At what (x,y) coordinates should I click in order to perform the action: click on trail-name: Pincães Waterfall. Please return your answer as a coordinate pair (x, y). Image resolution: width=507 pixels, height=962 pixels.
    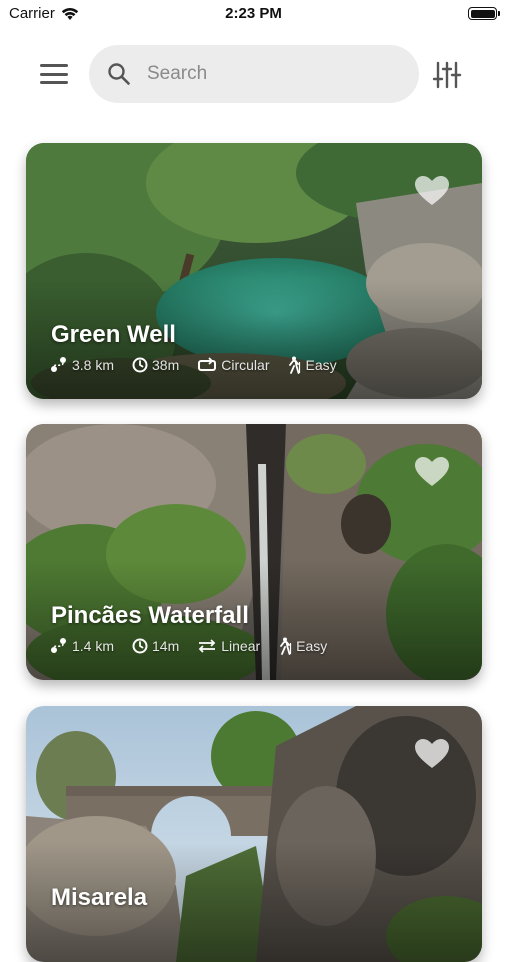
    Looking at the image, I should click on (150, 615).